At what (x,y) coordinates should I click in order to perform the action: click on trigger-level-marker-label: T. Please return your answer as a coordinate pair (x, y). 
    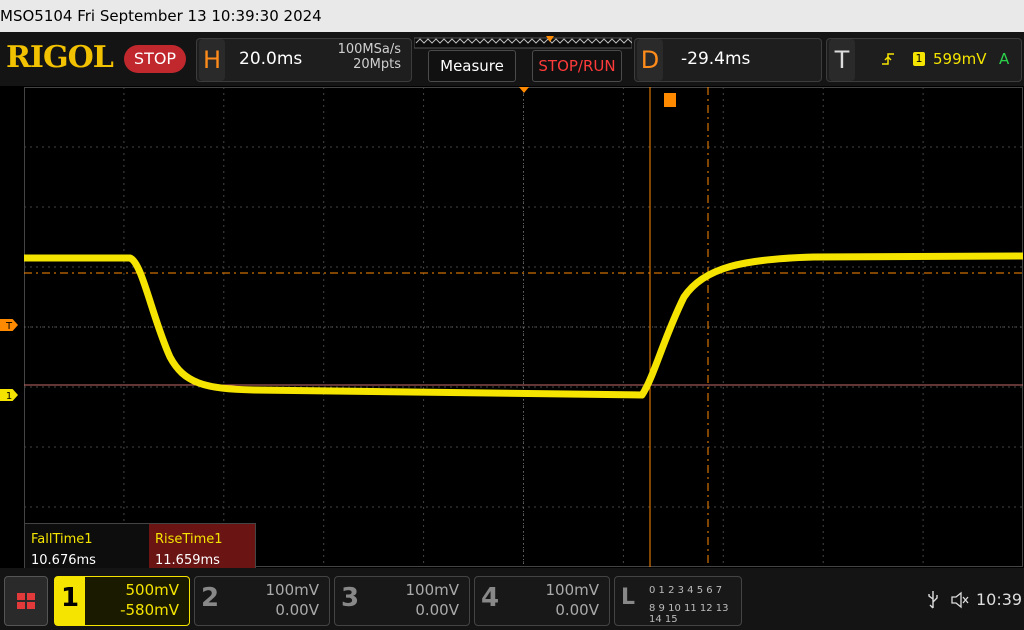
    Looking at the image, I should click on (9, 326).